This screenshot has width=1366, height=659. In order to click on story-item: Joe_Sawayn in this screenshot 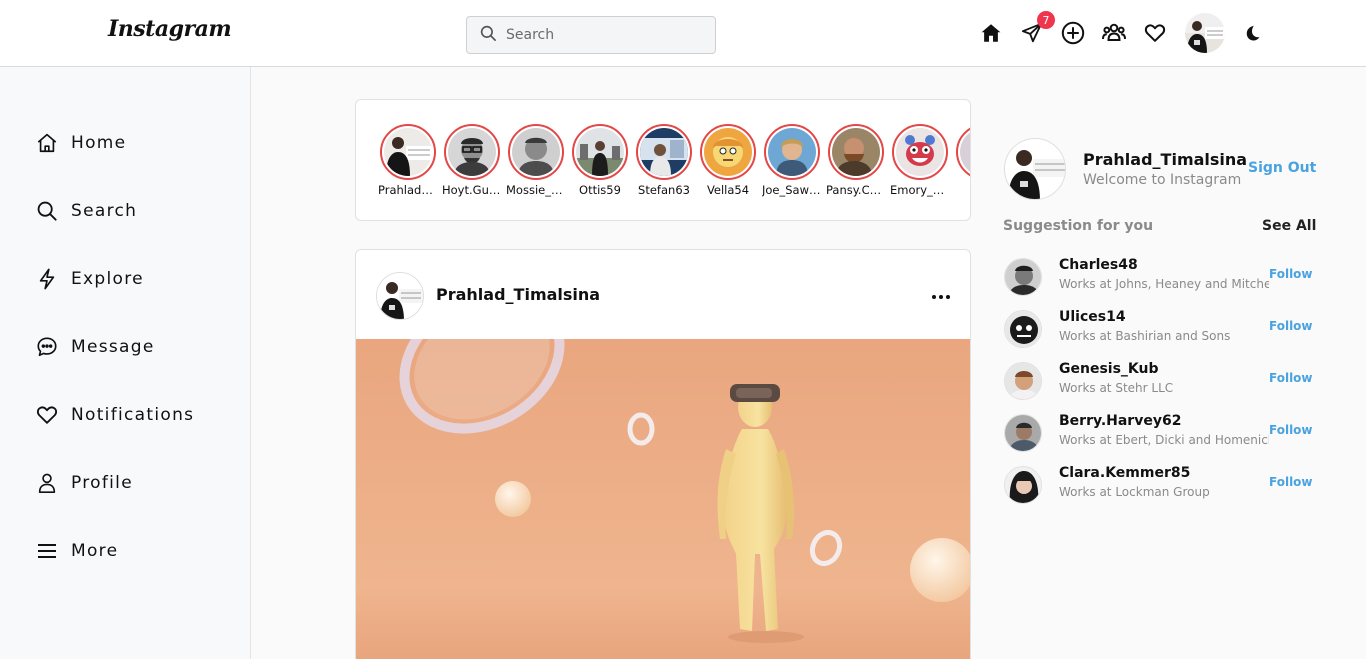, I will do `click(792, 160)`.